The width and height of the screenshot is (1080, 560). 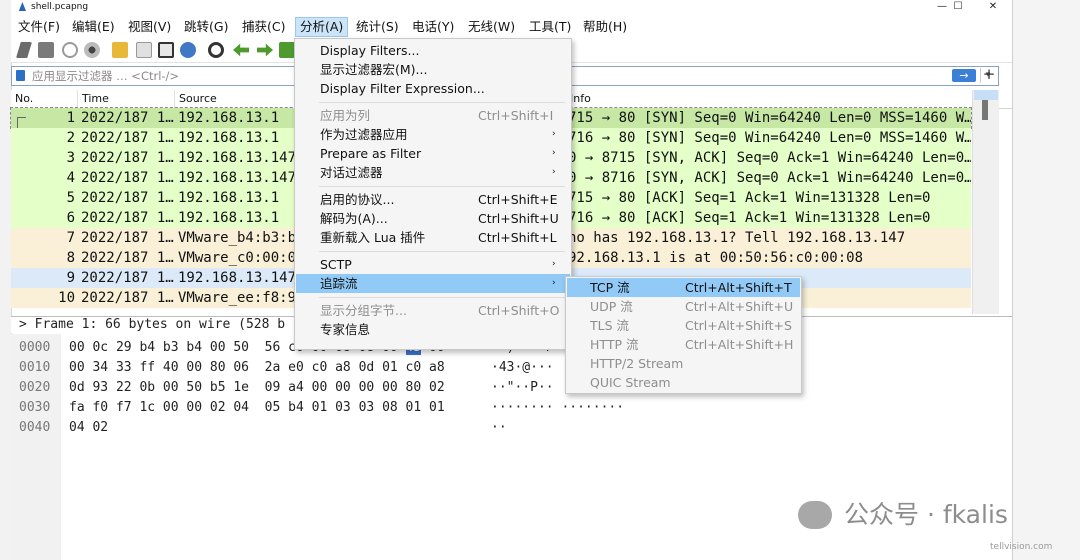 What do you see at coordinates (126, 99) in the screenshot?
I see `column-time: Time` at bounding box center [126, 99].